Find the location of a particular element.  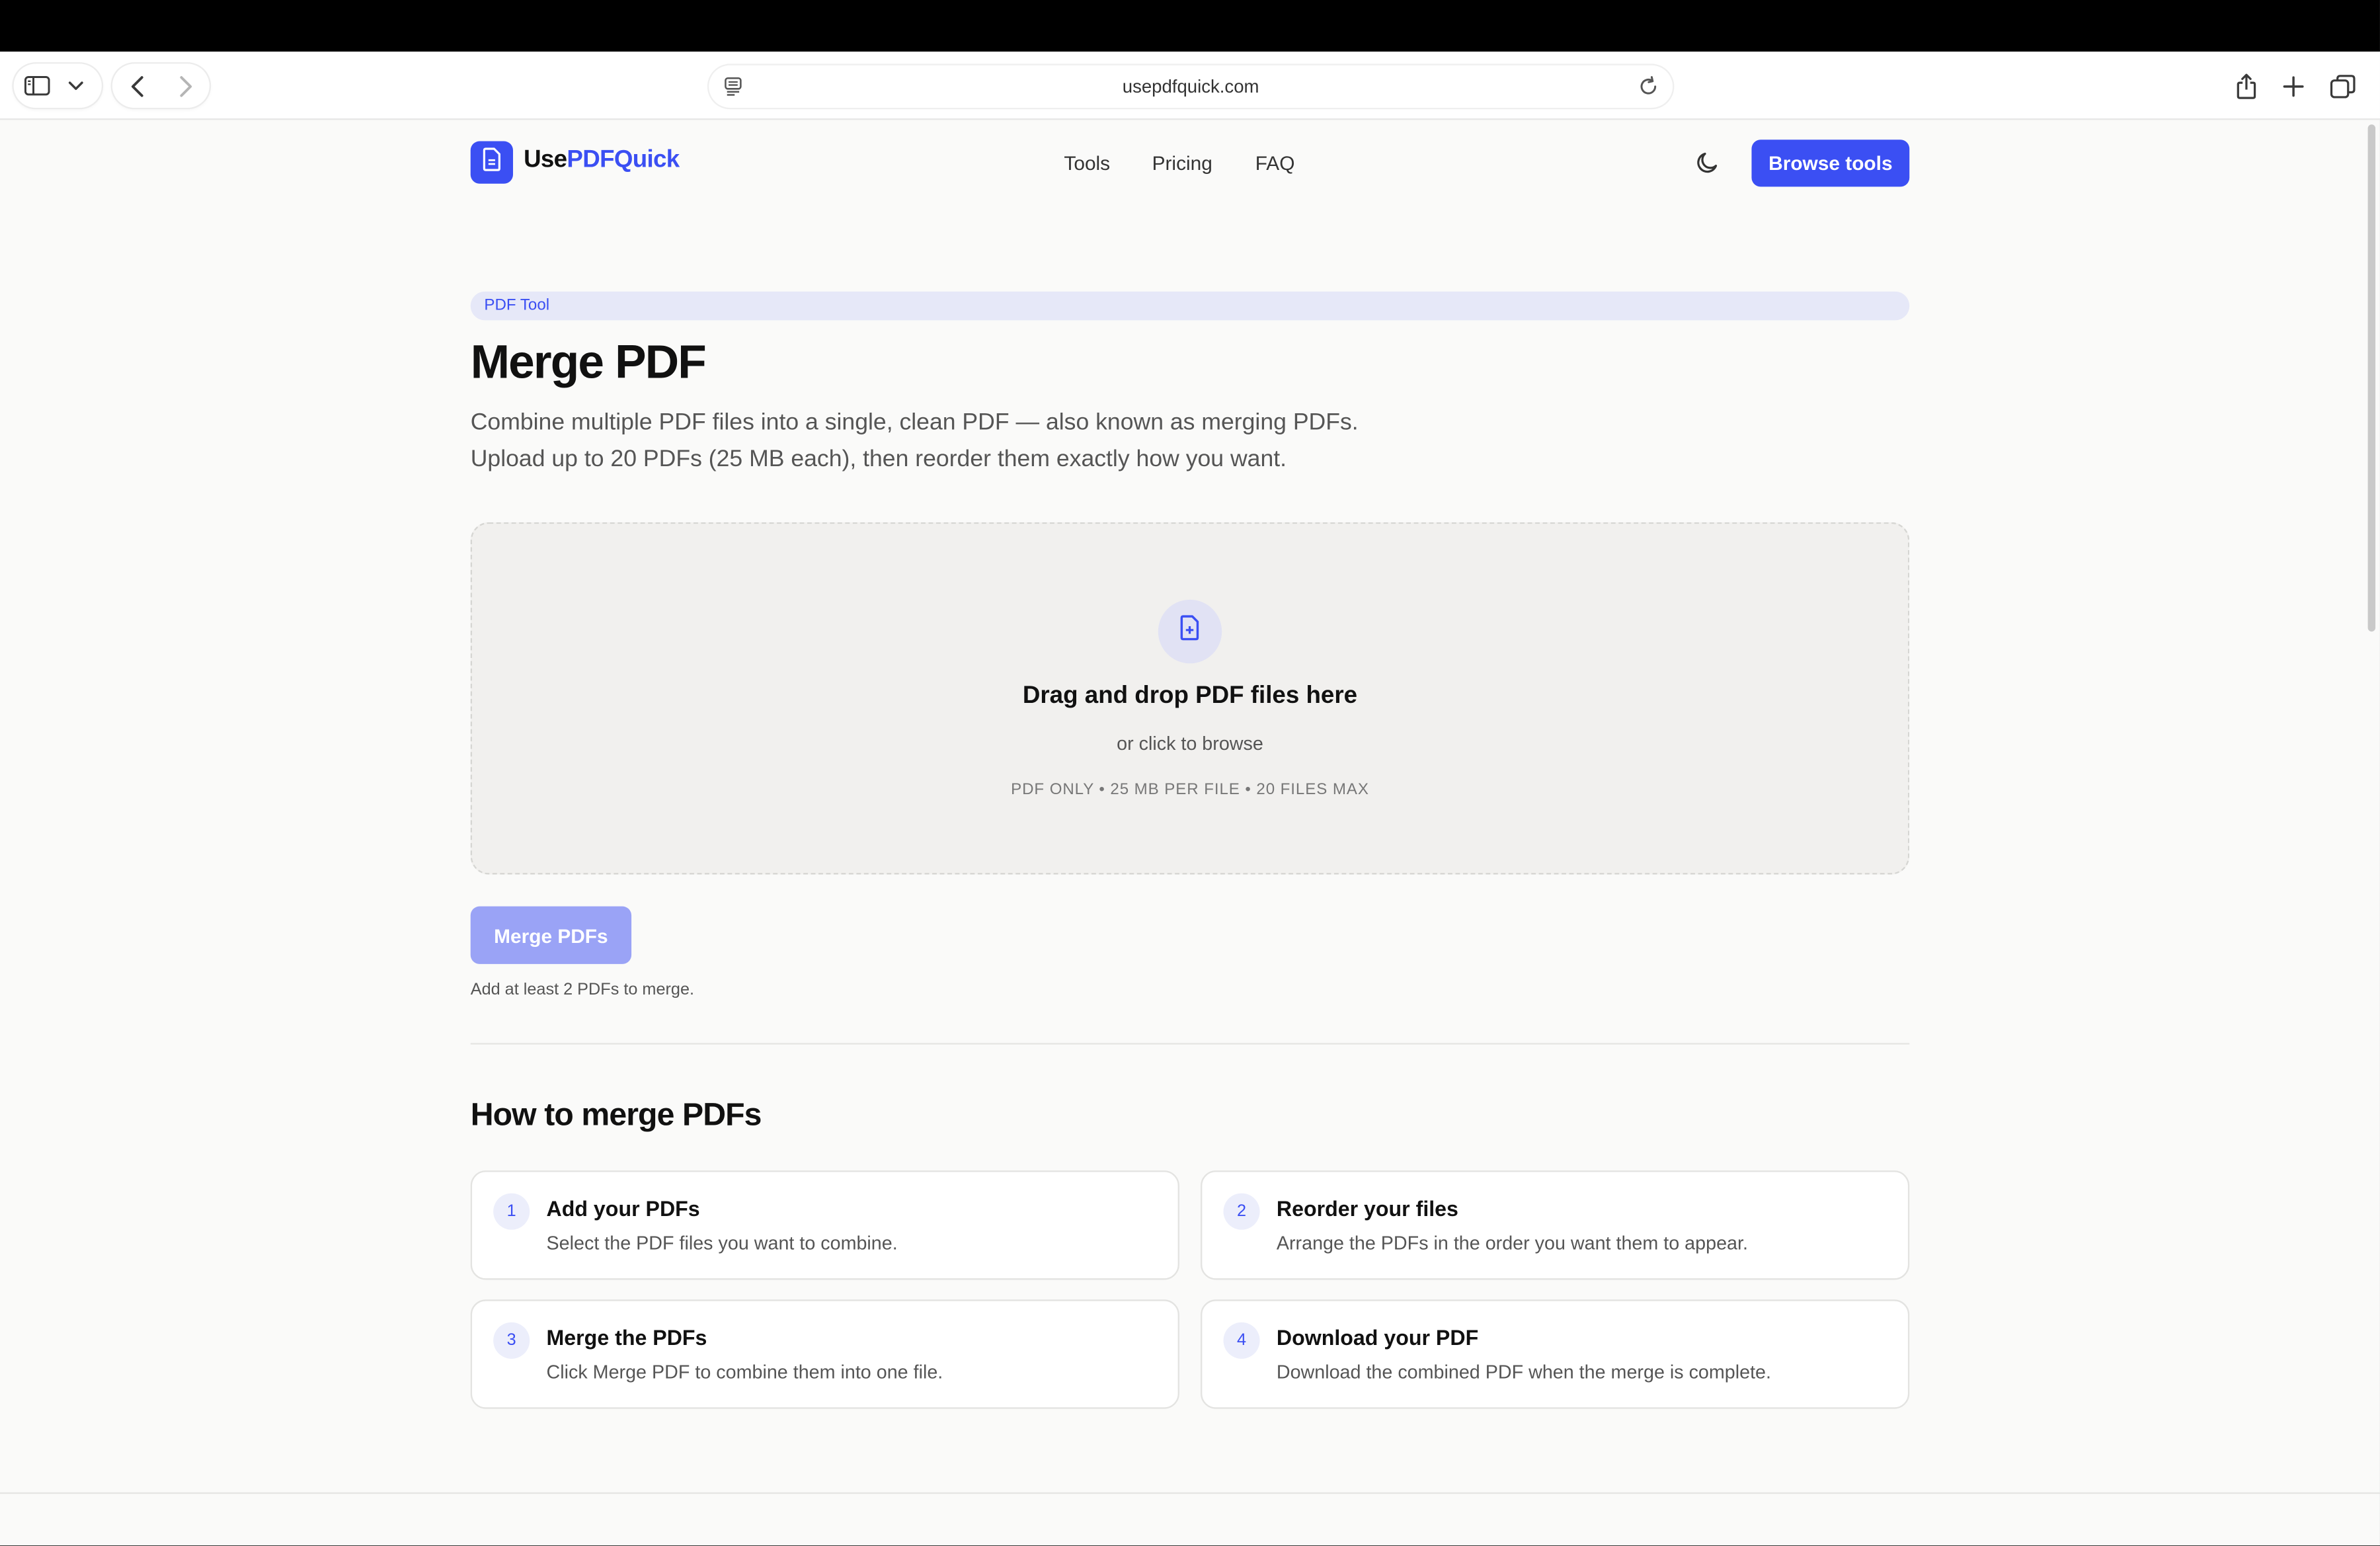

file-upload-icon-badge is located at coordinates (1190, 631).